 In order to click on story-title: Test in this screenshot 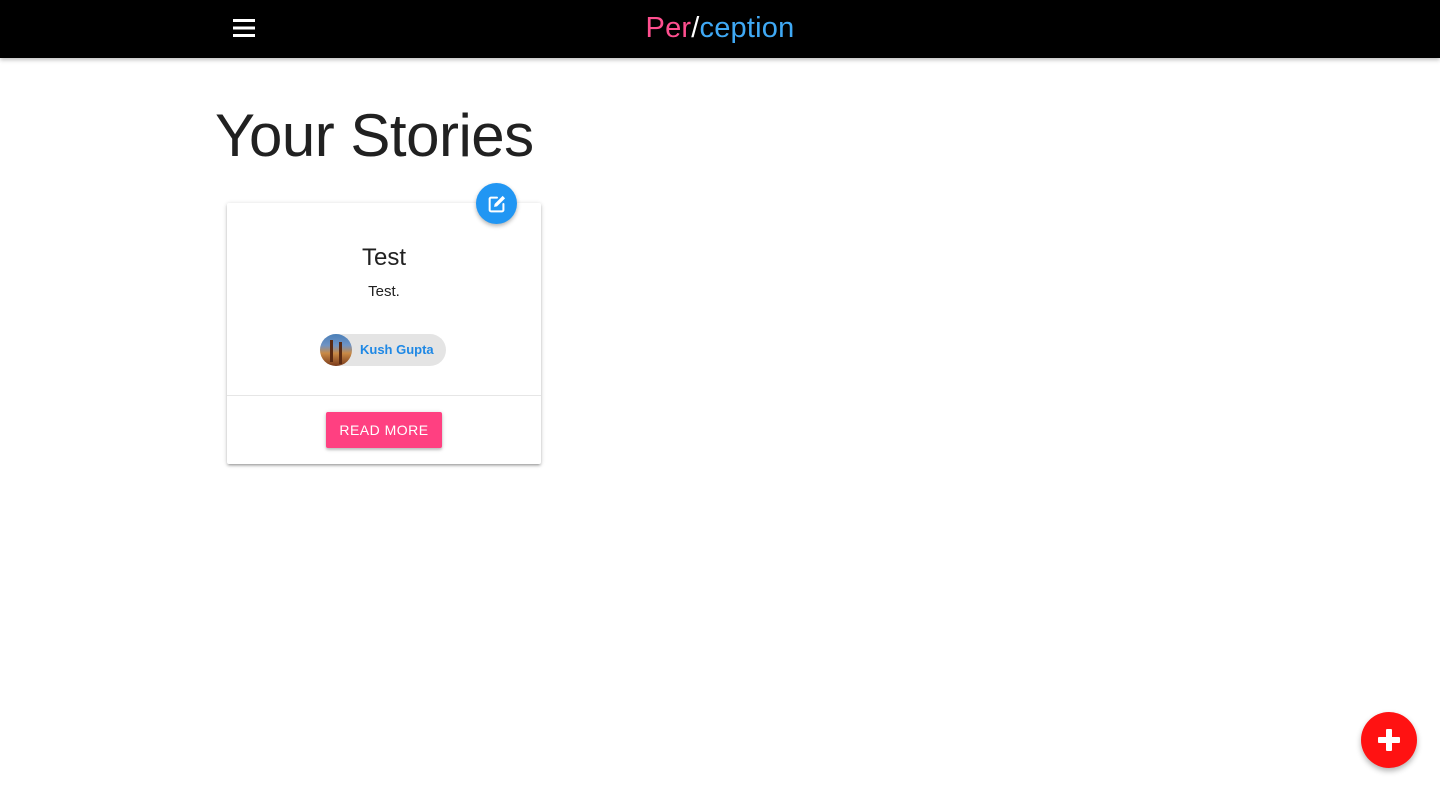, I will do `click(383, 257)`.